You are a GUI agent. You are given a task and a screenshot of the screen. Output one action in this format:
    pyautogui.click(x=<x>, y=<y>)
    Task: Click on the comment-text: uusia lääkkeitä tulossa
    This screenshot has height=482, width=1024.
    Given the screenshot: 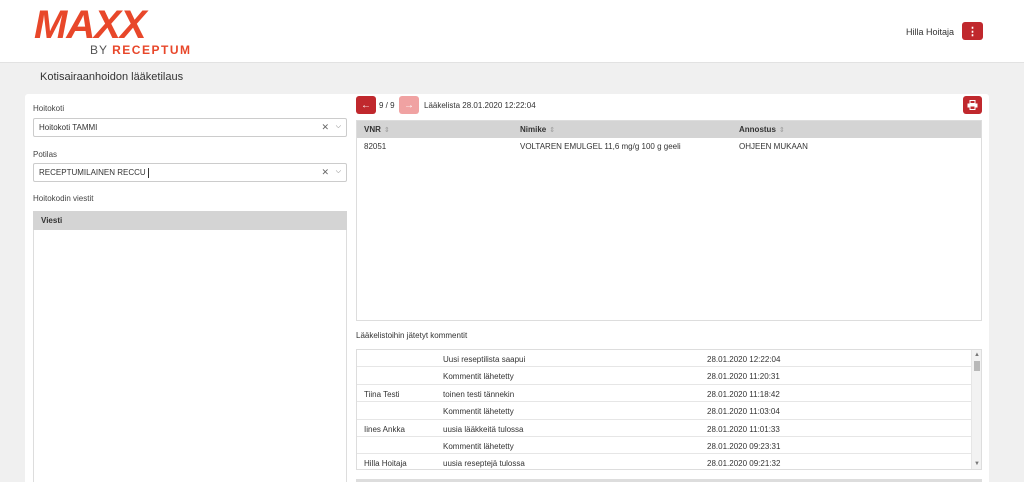 What is the action you would take?
    pyautogui.click(x=483, y=429)
    